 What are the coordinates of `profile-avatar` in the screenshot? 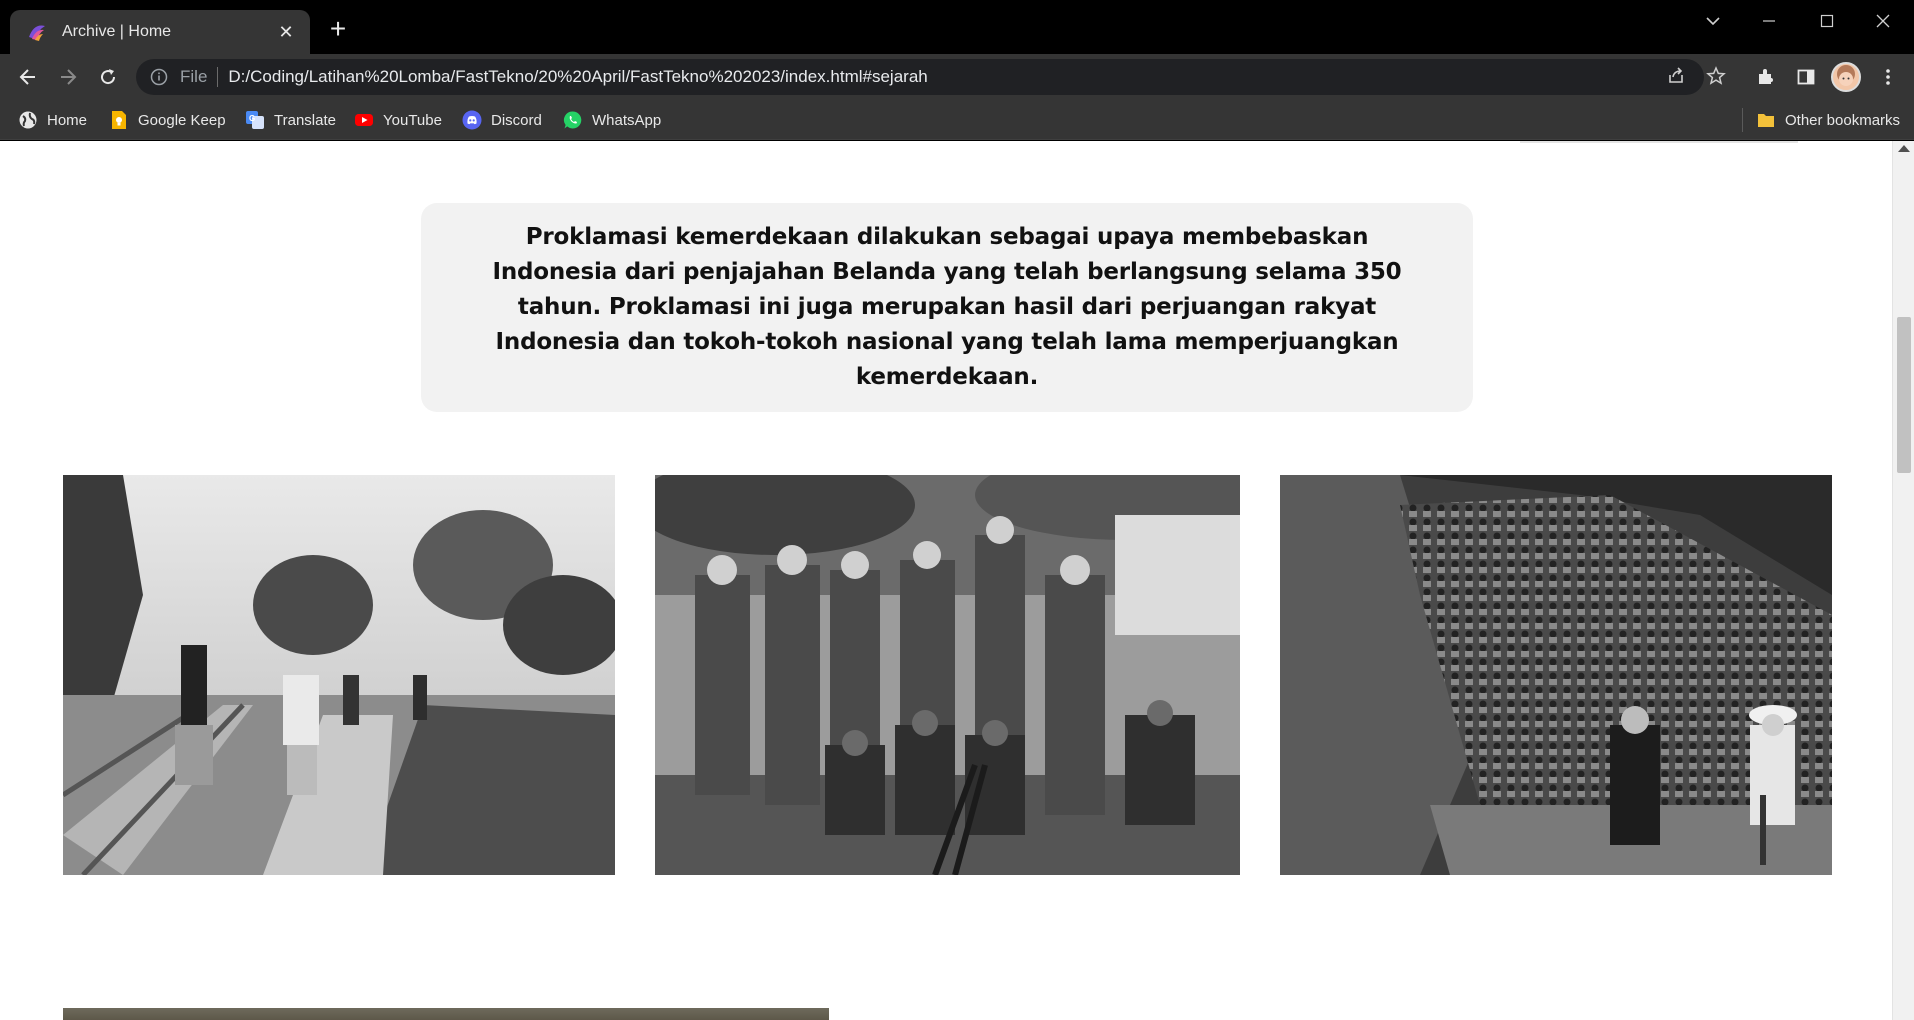 It's located at (1846, 77).